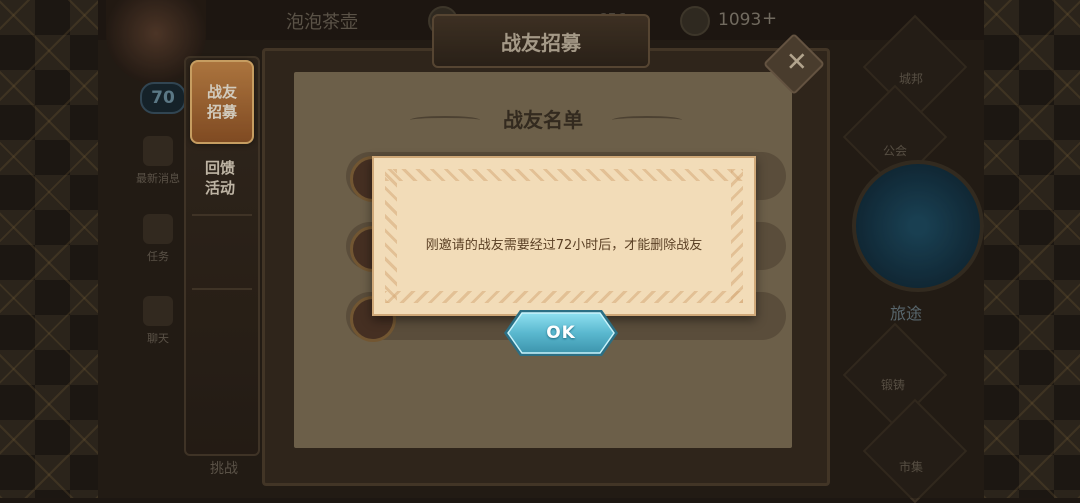  What do you see at coordinates (564, 236) in the screenshot?
I see `notice-dialog: 刚邀请的战友需要经过72小时后，才能删除战友` at bounding box center [564, 236].